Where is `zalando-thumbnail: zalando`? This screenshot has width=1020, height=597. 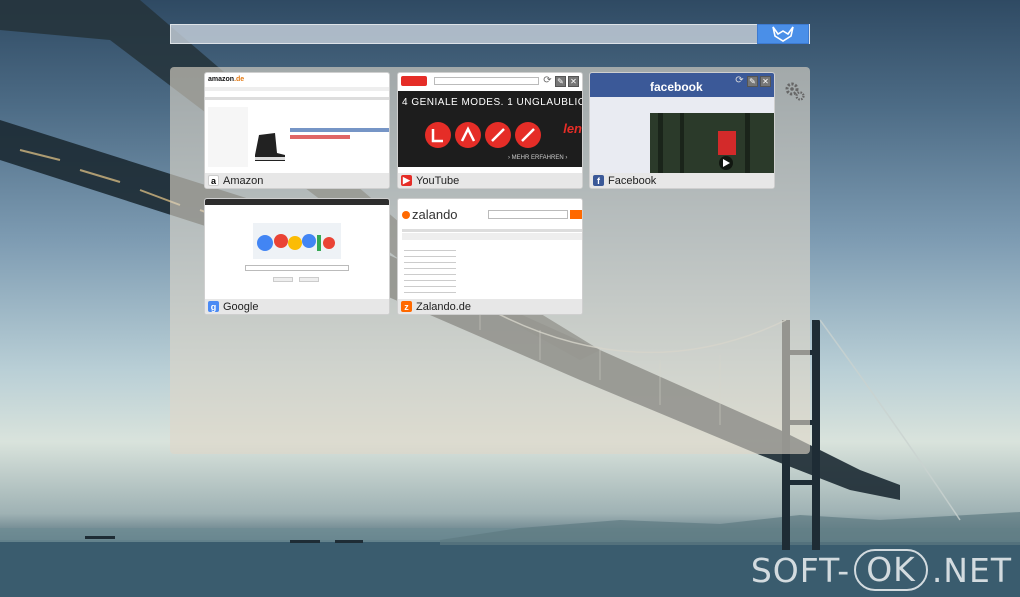 zalando-thumbnail: zalando is located at coordinates (490, 249).